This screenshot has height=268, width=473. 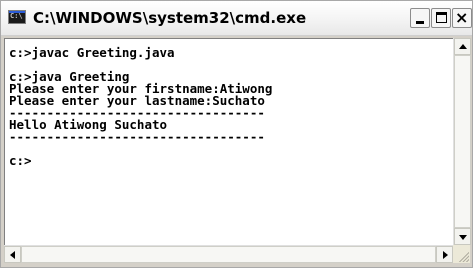 I want to click on minimize-button, so click(x=420, y=18).